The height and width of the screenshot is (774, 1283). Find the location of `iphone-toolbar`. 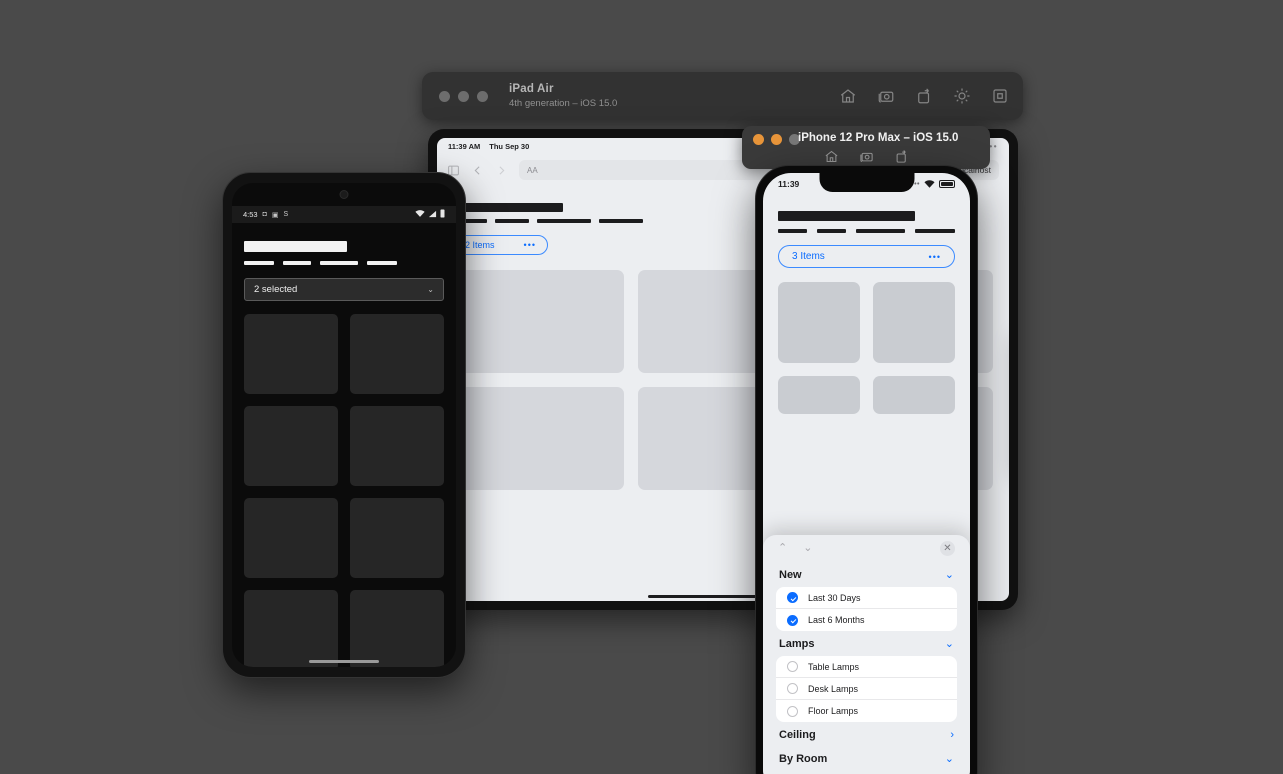

iphone-toolbar is located at coordinates (866, 156).